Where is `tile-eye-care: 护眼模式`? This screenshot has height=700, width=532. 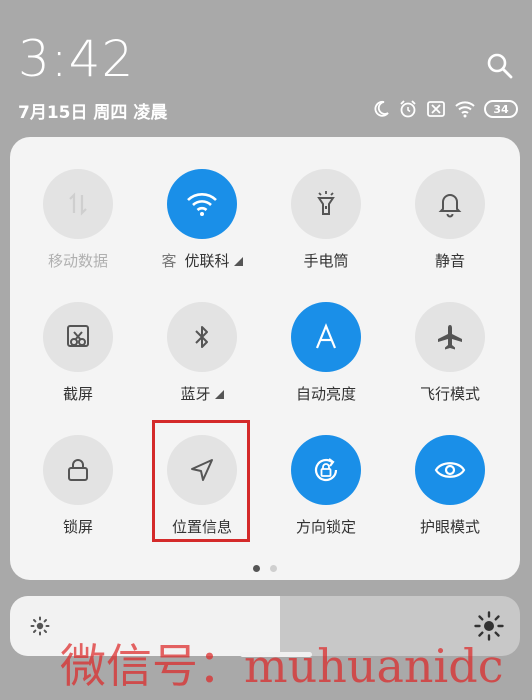
tile-eye-care: 护眼模式 is located at coordinates (450, 486).